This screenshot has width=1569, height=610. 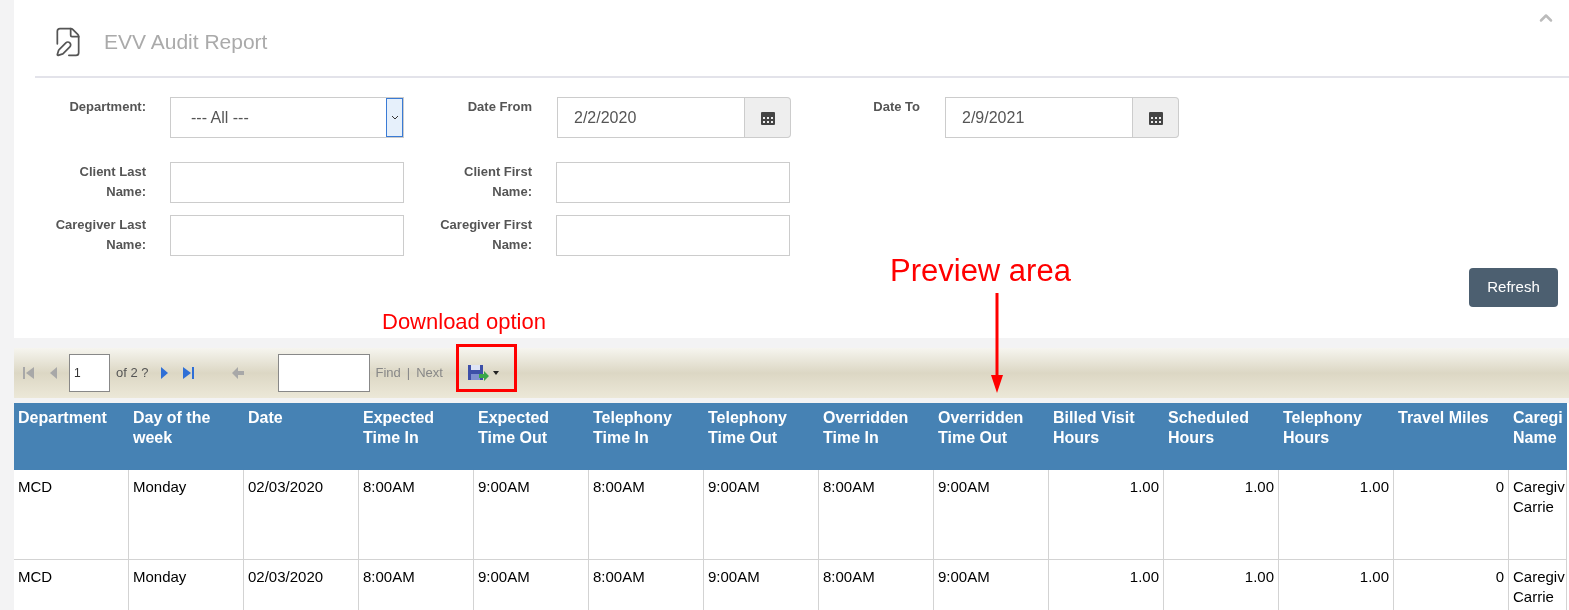 What do you see at coordinates (646, 436) in the screenshot?
I see `column-header: Telephony Time In` at bounding box center [646, 436].